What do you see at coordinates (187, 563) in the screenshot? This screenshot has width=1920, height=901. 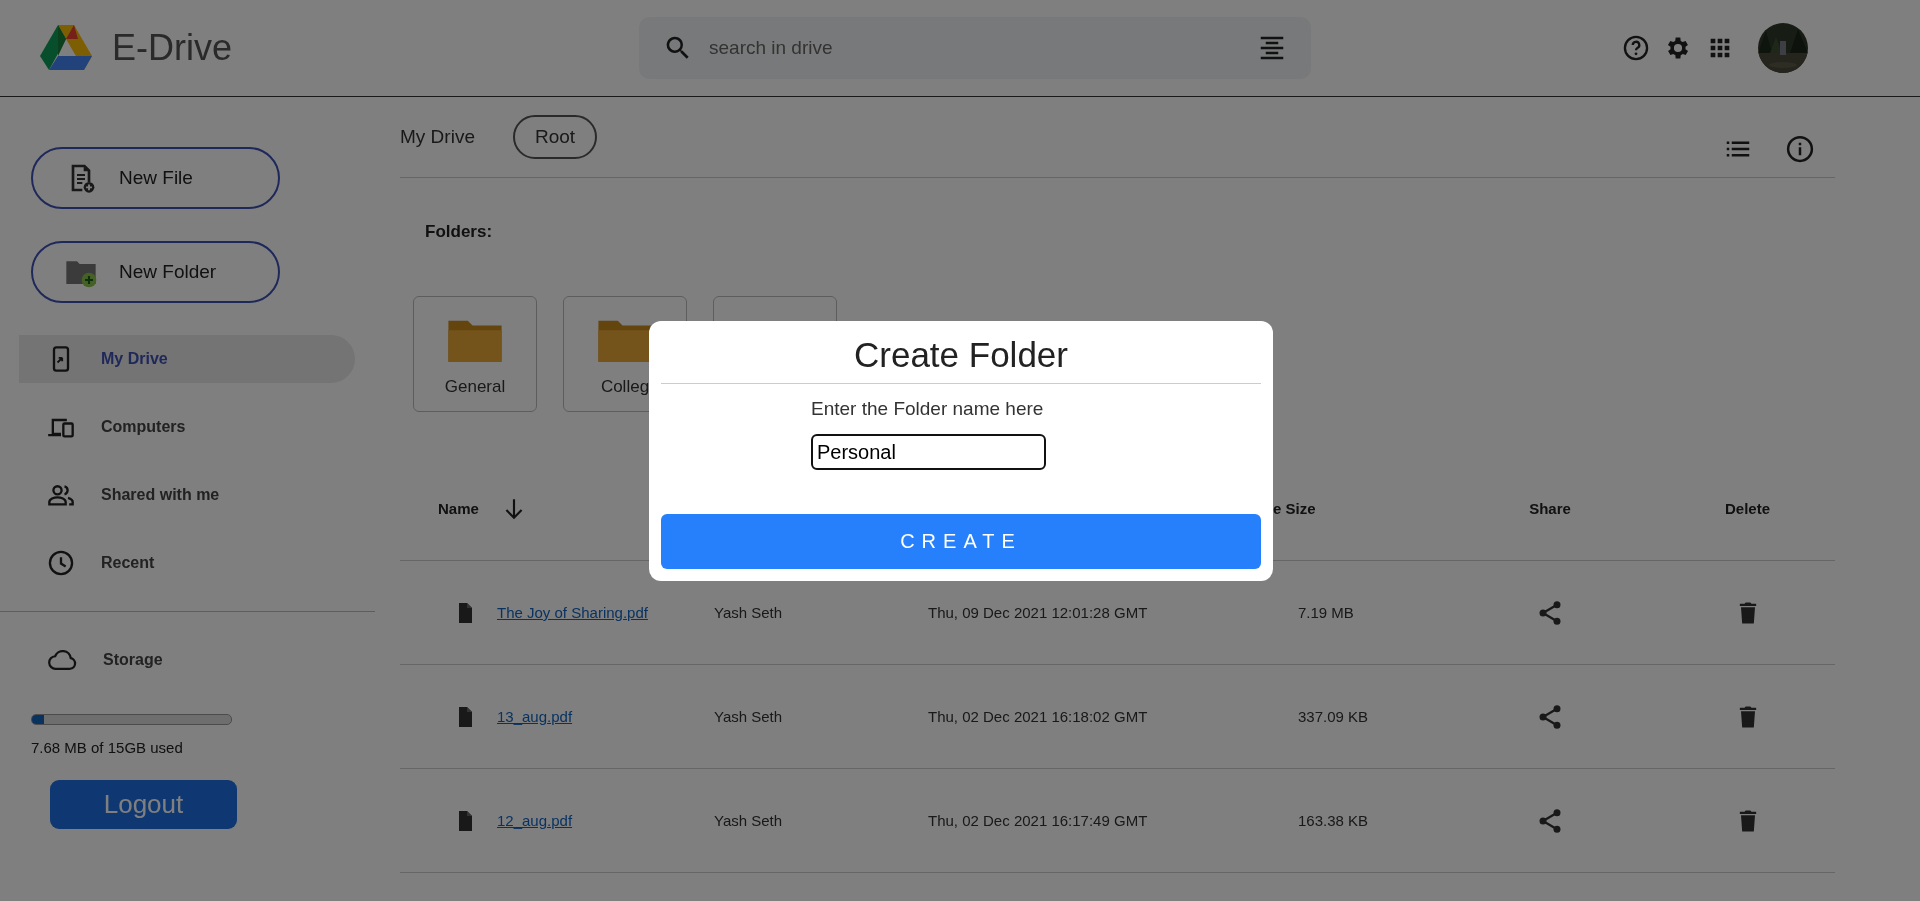 I see `sidebar-item: Recent` at bounding box center [187, 563].